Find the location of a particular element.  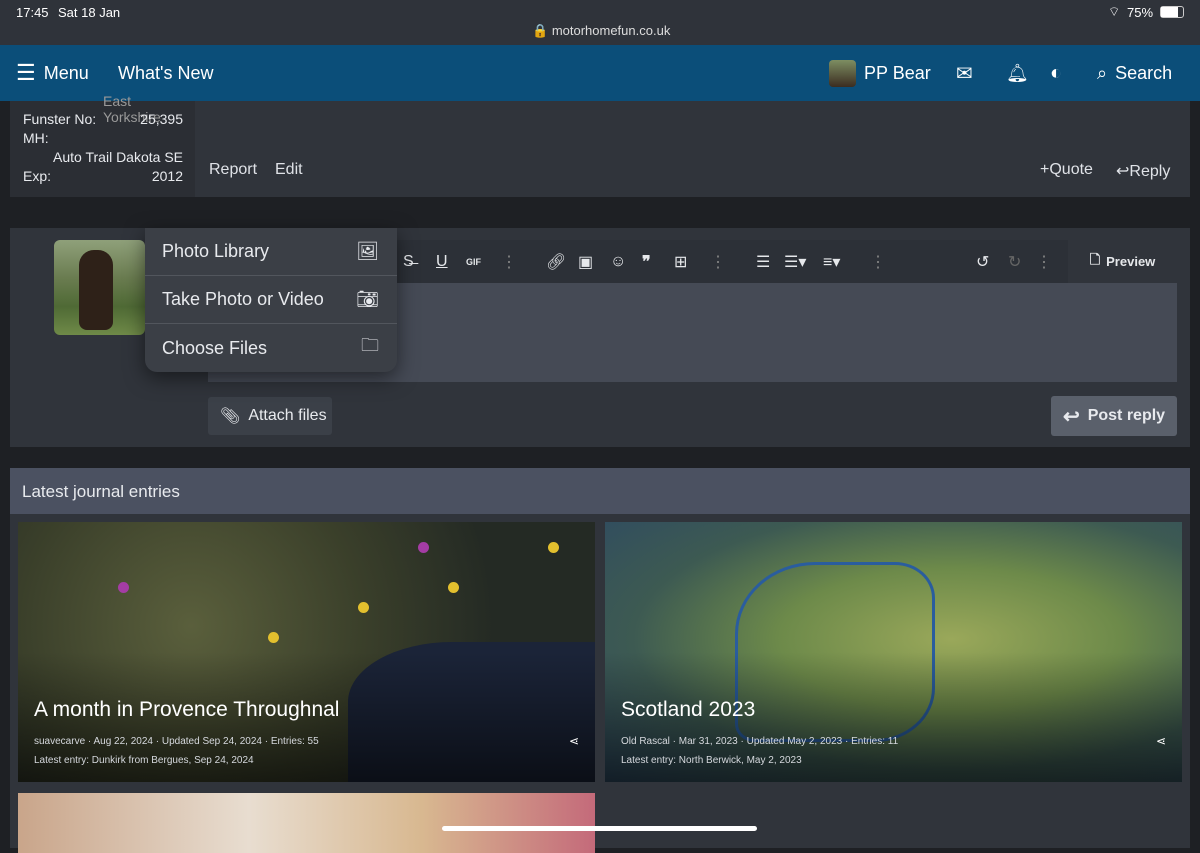

bear-image is located at coordinates (96, 290).